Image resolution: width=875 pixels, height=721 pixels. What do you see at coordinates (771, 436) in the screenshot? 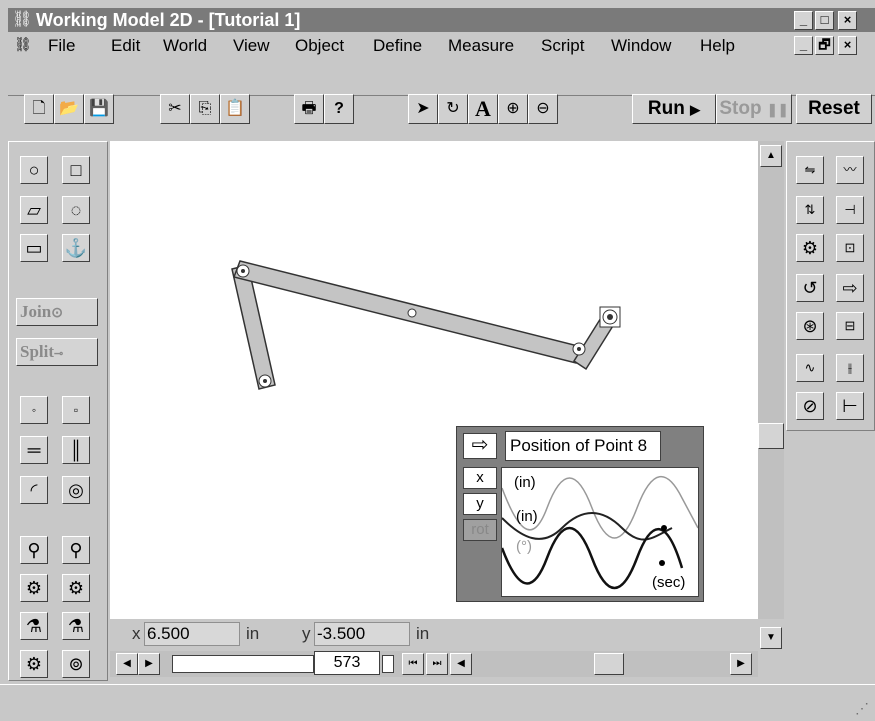
I see `vertical-scroll-thumb` at bounding box center [771, 436].